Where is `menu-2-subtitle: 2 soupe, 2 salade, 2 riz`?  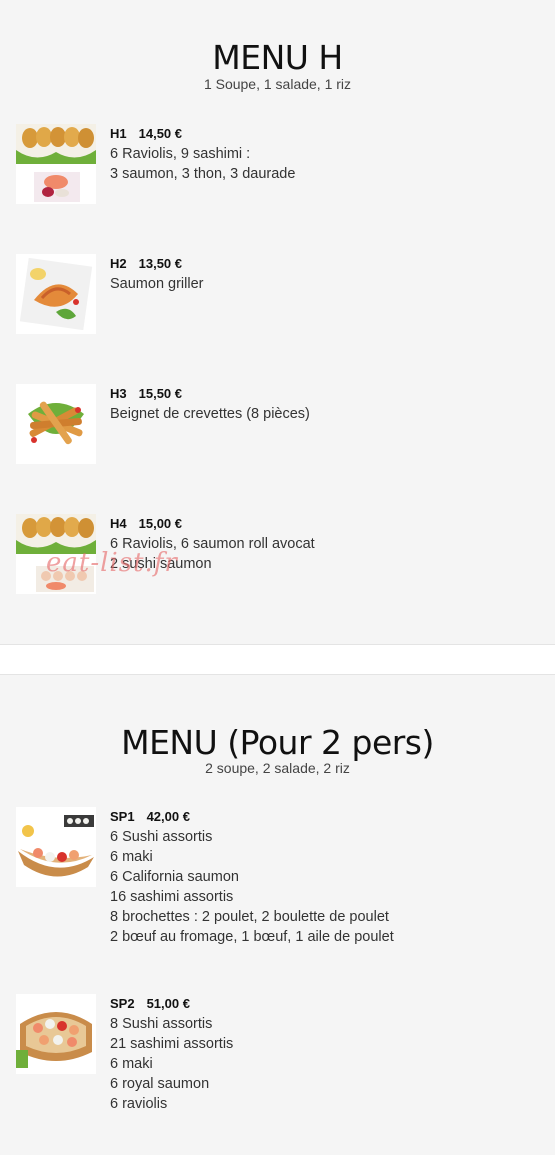 menu-2-subtitle: 2 soupe, 2 salade, 2 riz is located at coordinates (277, 768).